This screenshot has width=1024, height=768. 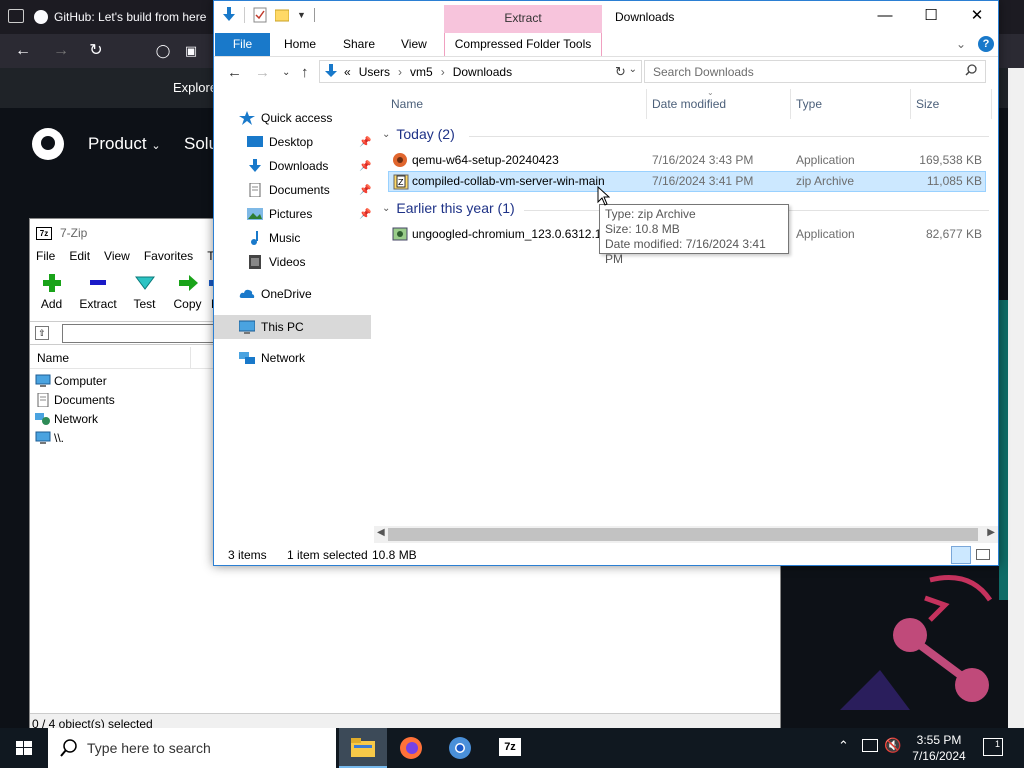 I want to click on list-item: Network, so click(x=66, y=418).